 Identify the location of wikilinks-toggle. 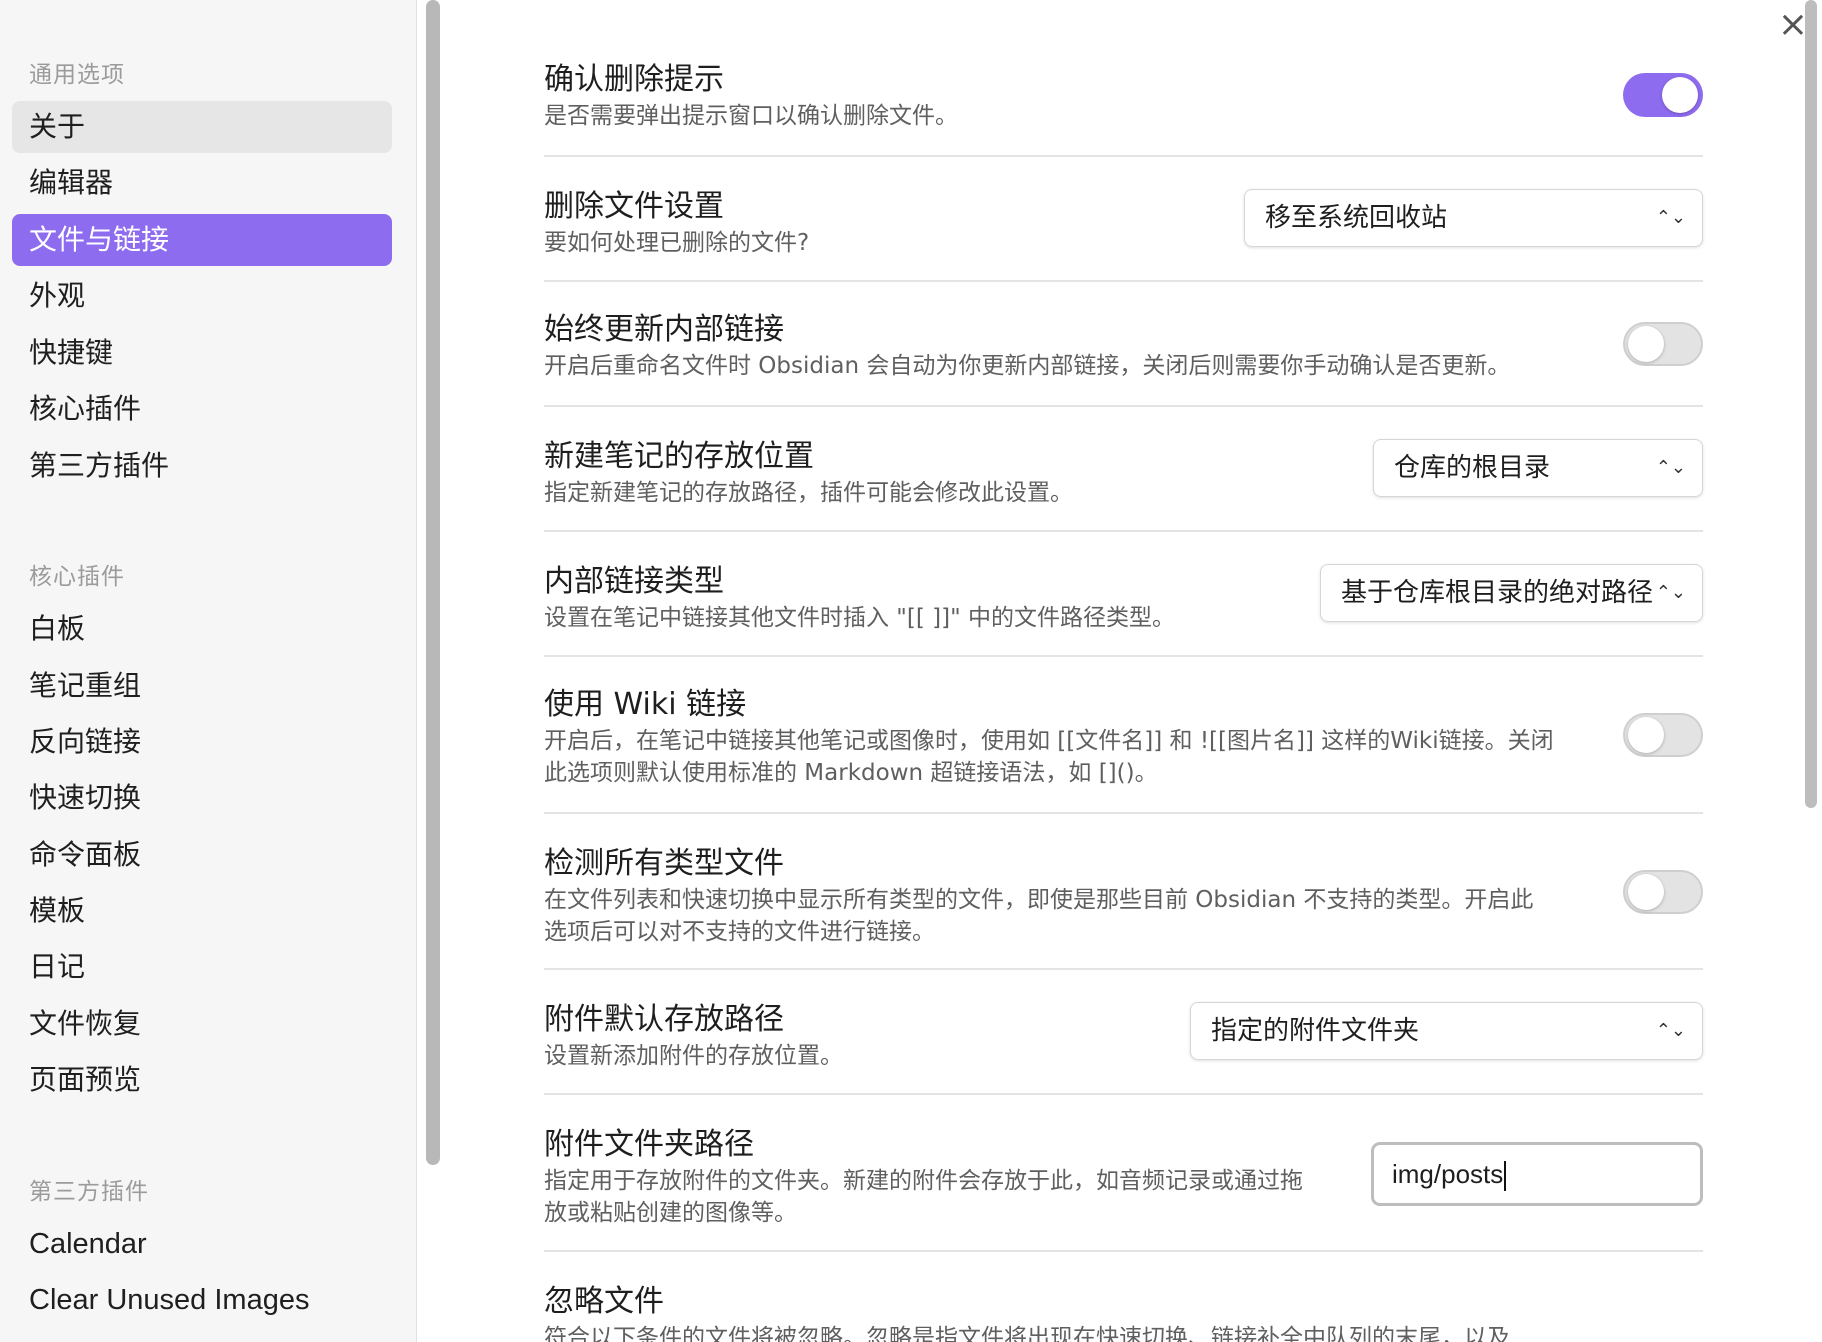
(1663, 735).